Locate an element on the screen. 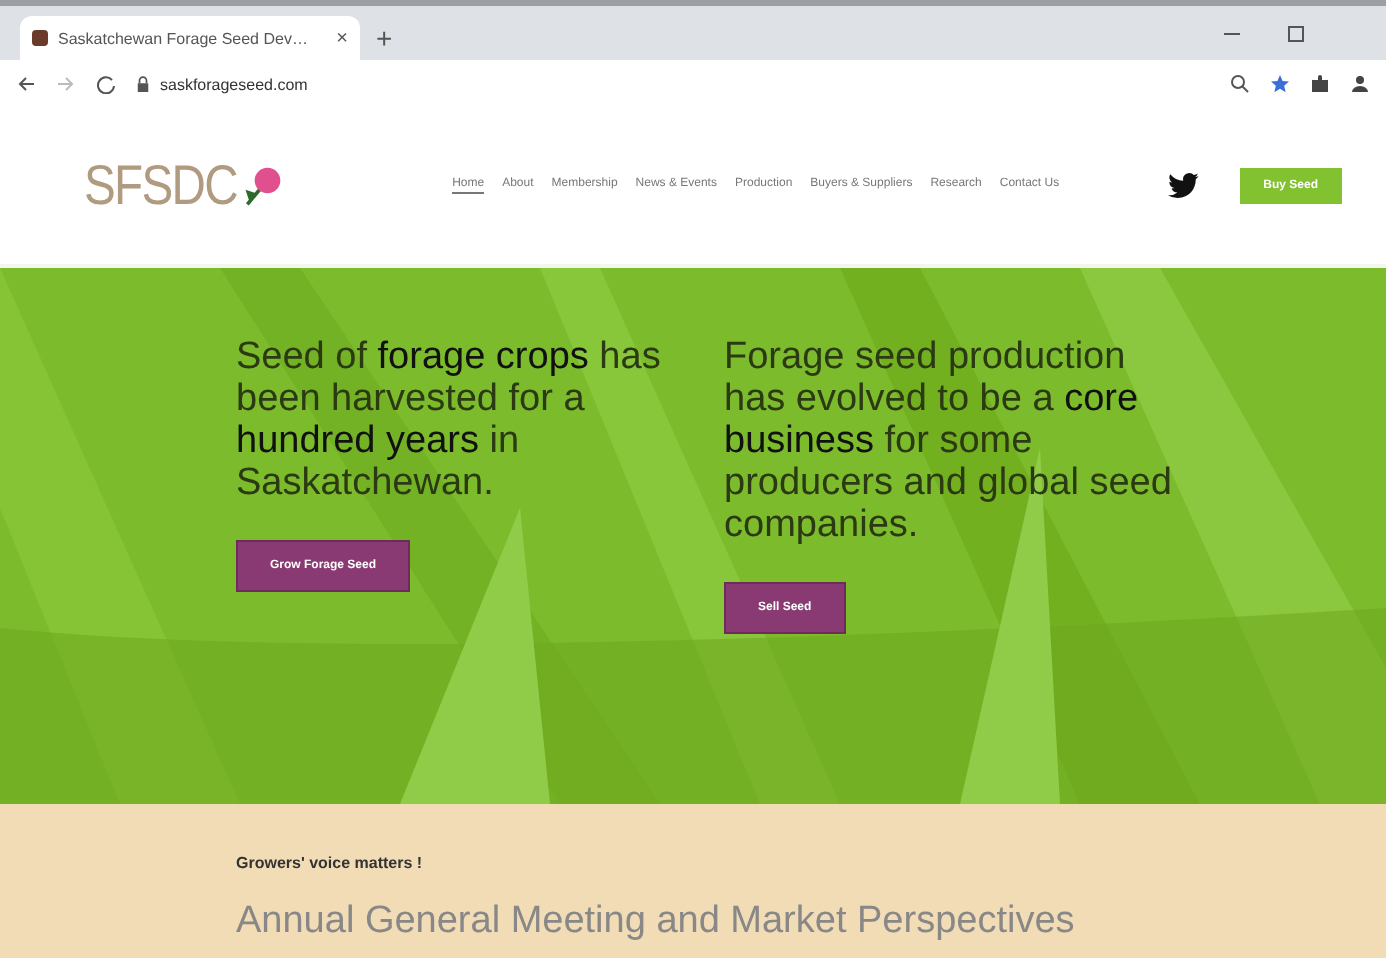 Image resolution: width=1386 pixels, height=958 pixels. hero-text: Forage seed production has evolved to be a core business for some producers and global seed companies. is located at coordinates (949, 441).